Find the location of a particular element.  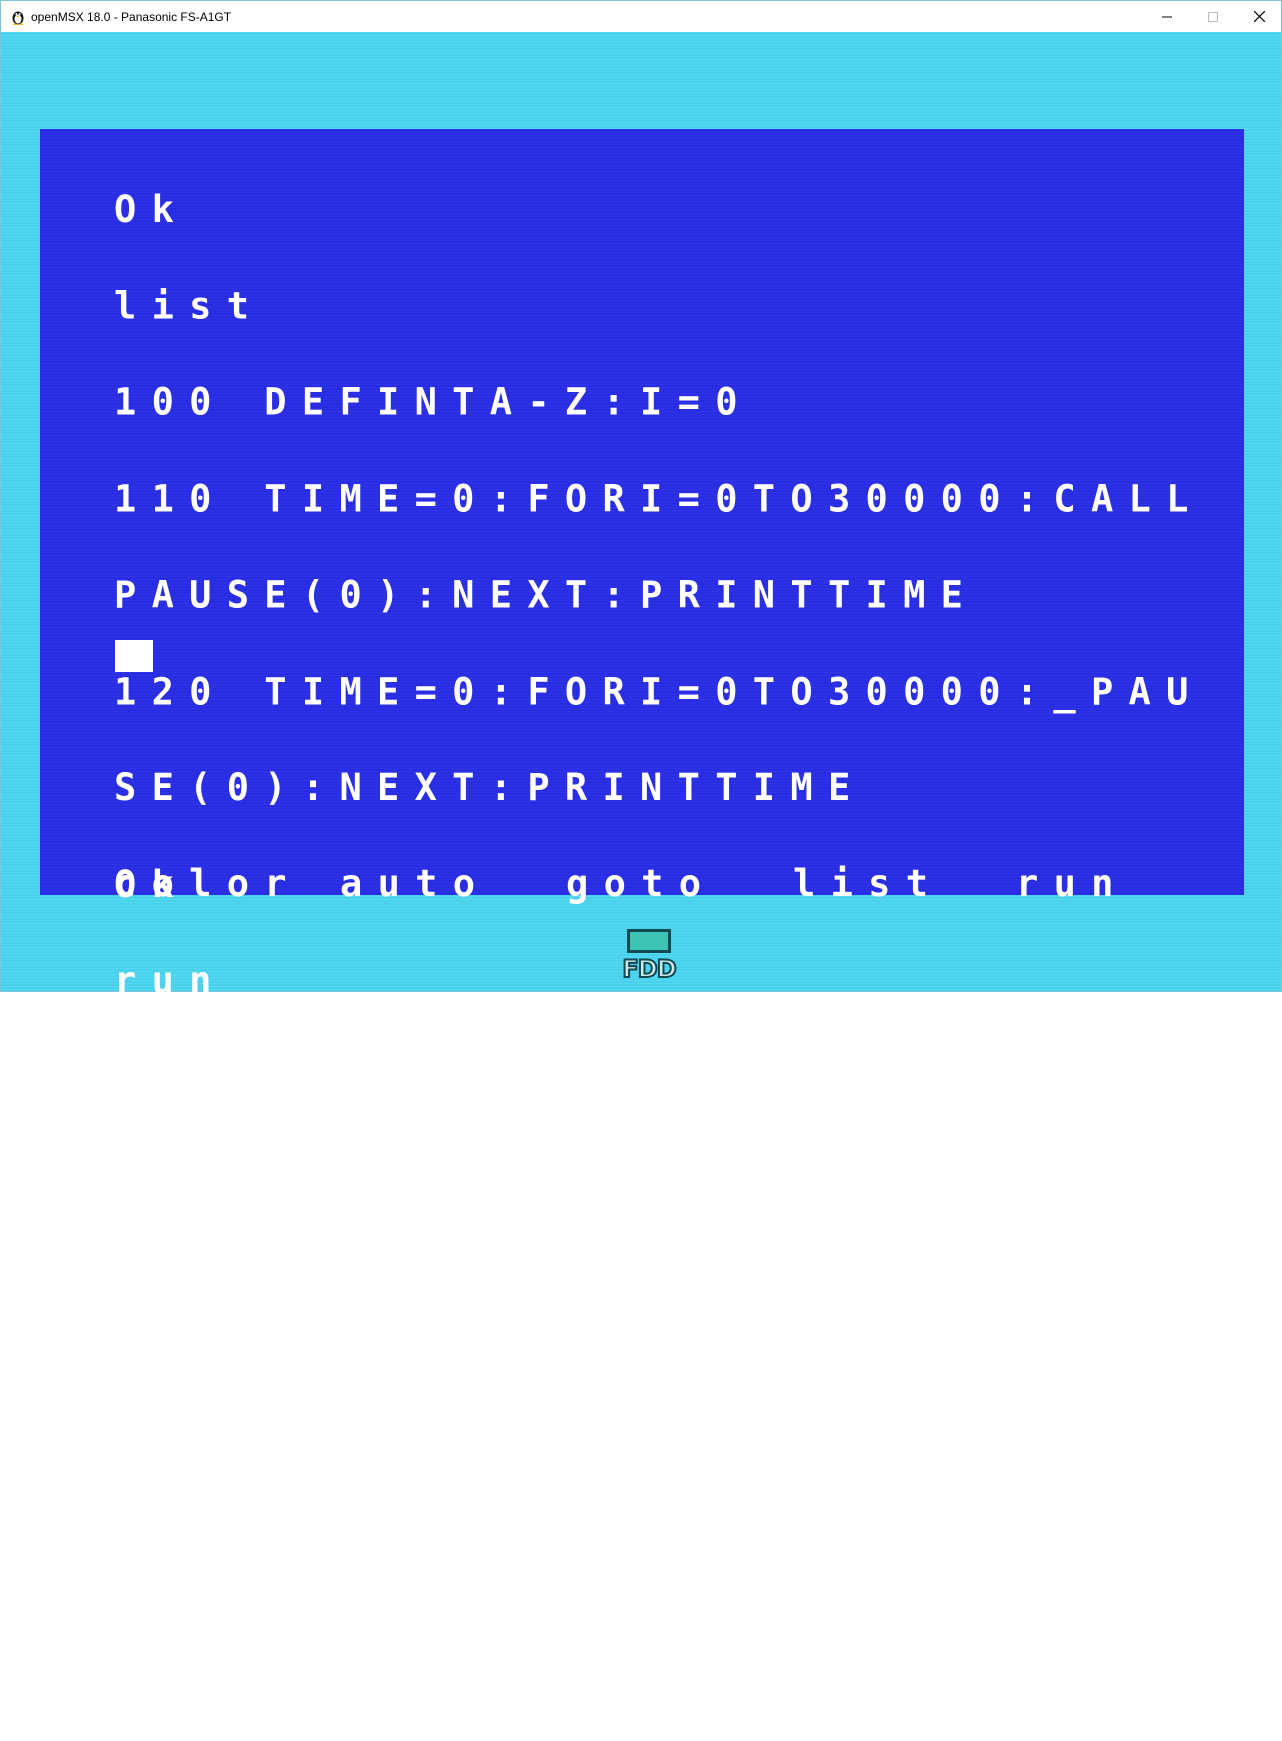

console-line: PAUSE(0):NEXT:PRINTTIME is located at coordinates (546, 594).